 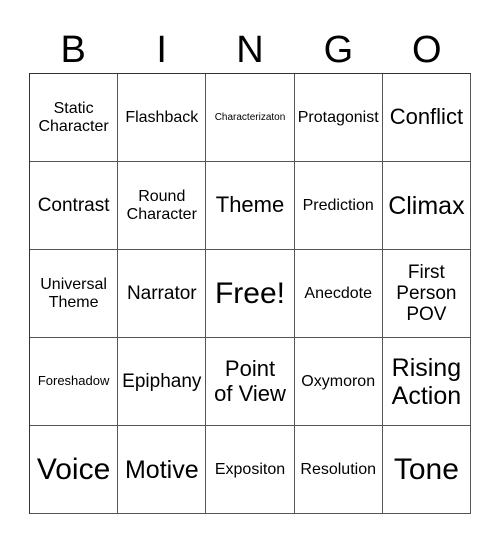 What do you see at coordinates (427, 50) in the screenshot?
I see `header-letter-o: O` at bounding box center [427, 50].